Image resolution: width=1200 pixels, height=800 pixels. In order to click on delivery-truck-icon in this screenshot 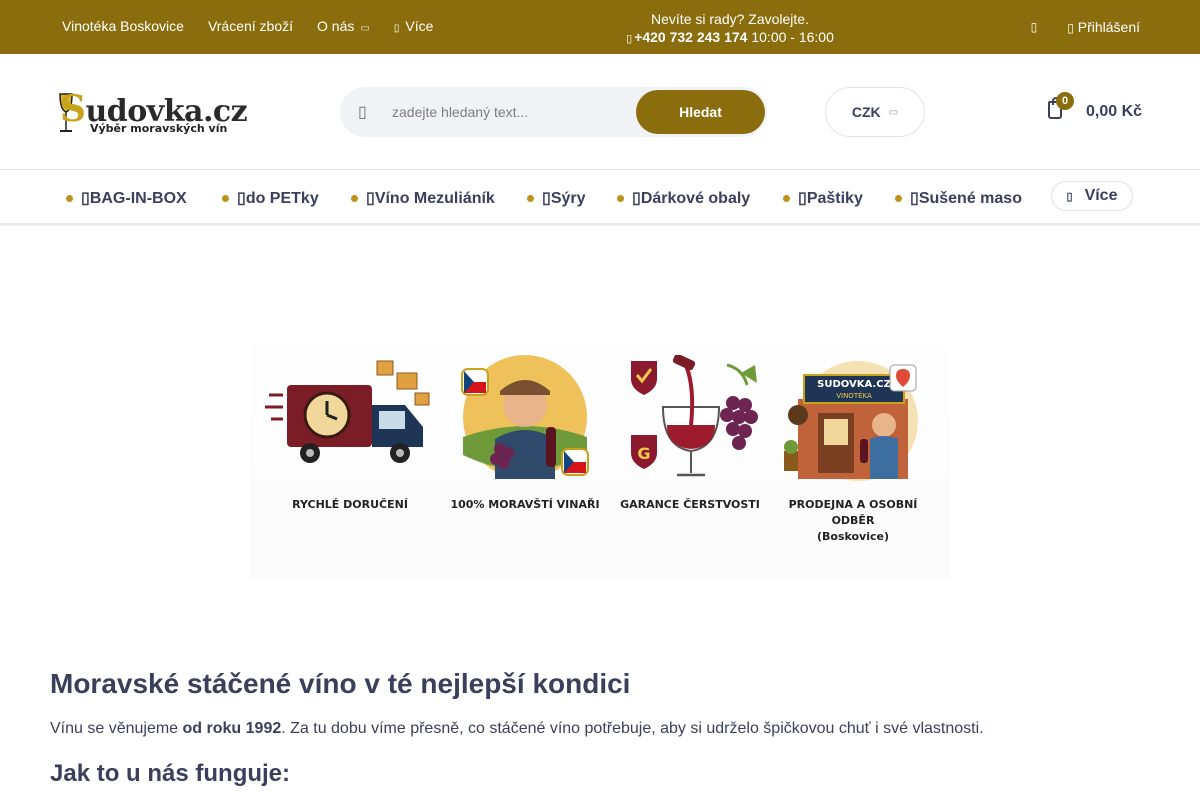, I will do `click(347, 420)`.